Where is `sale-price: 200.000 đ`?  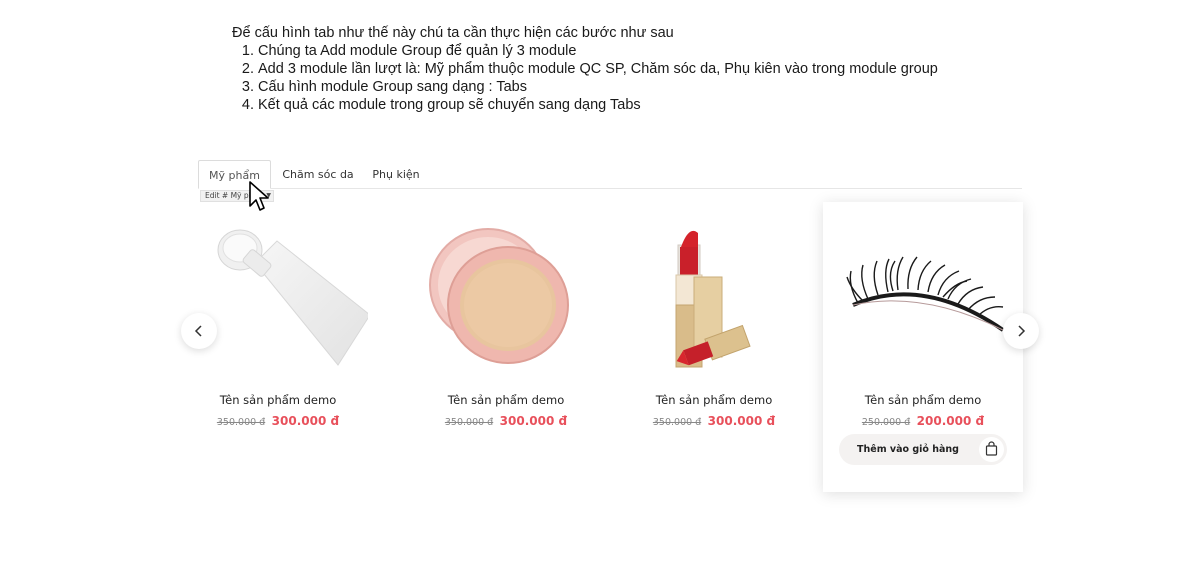 sale-price: 200.000 đ is located at coordinates (950, 421).